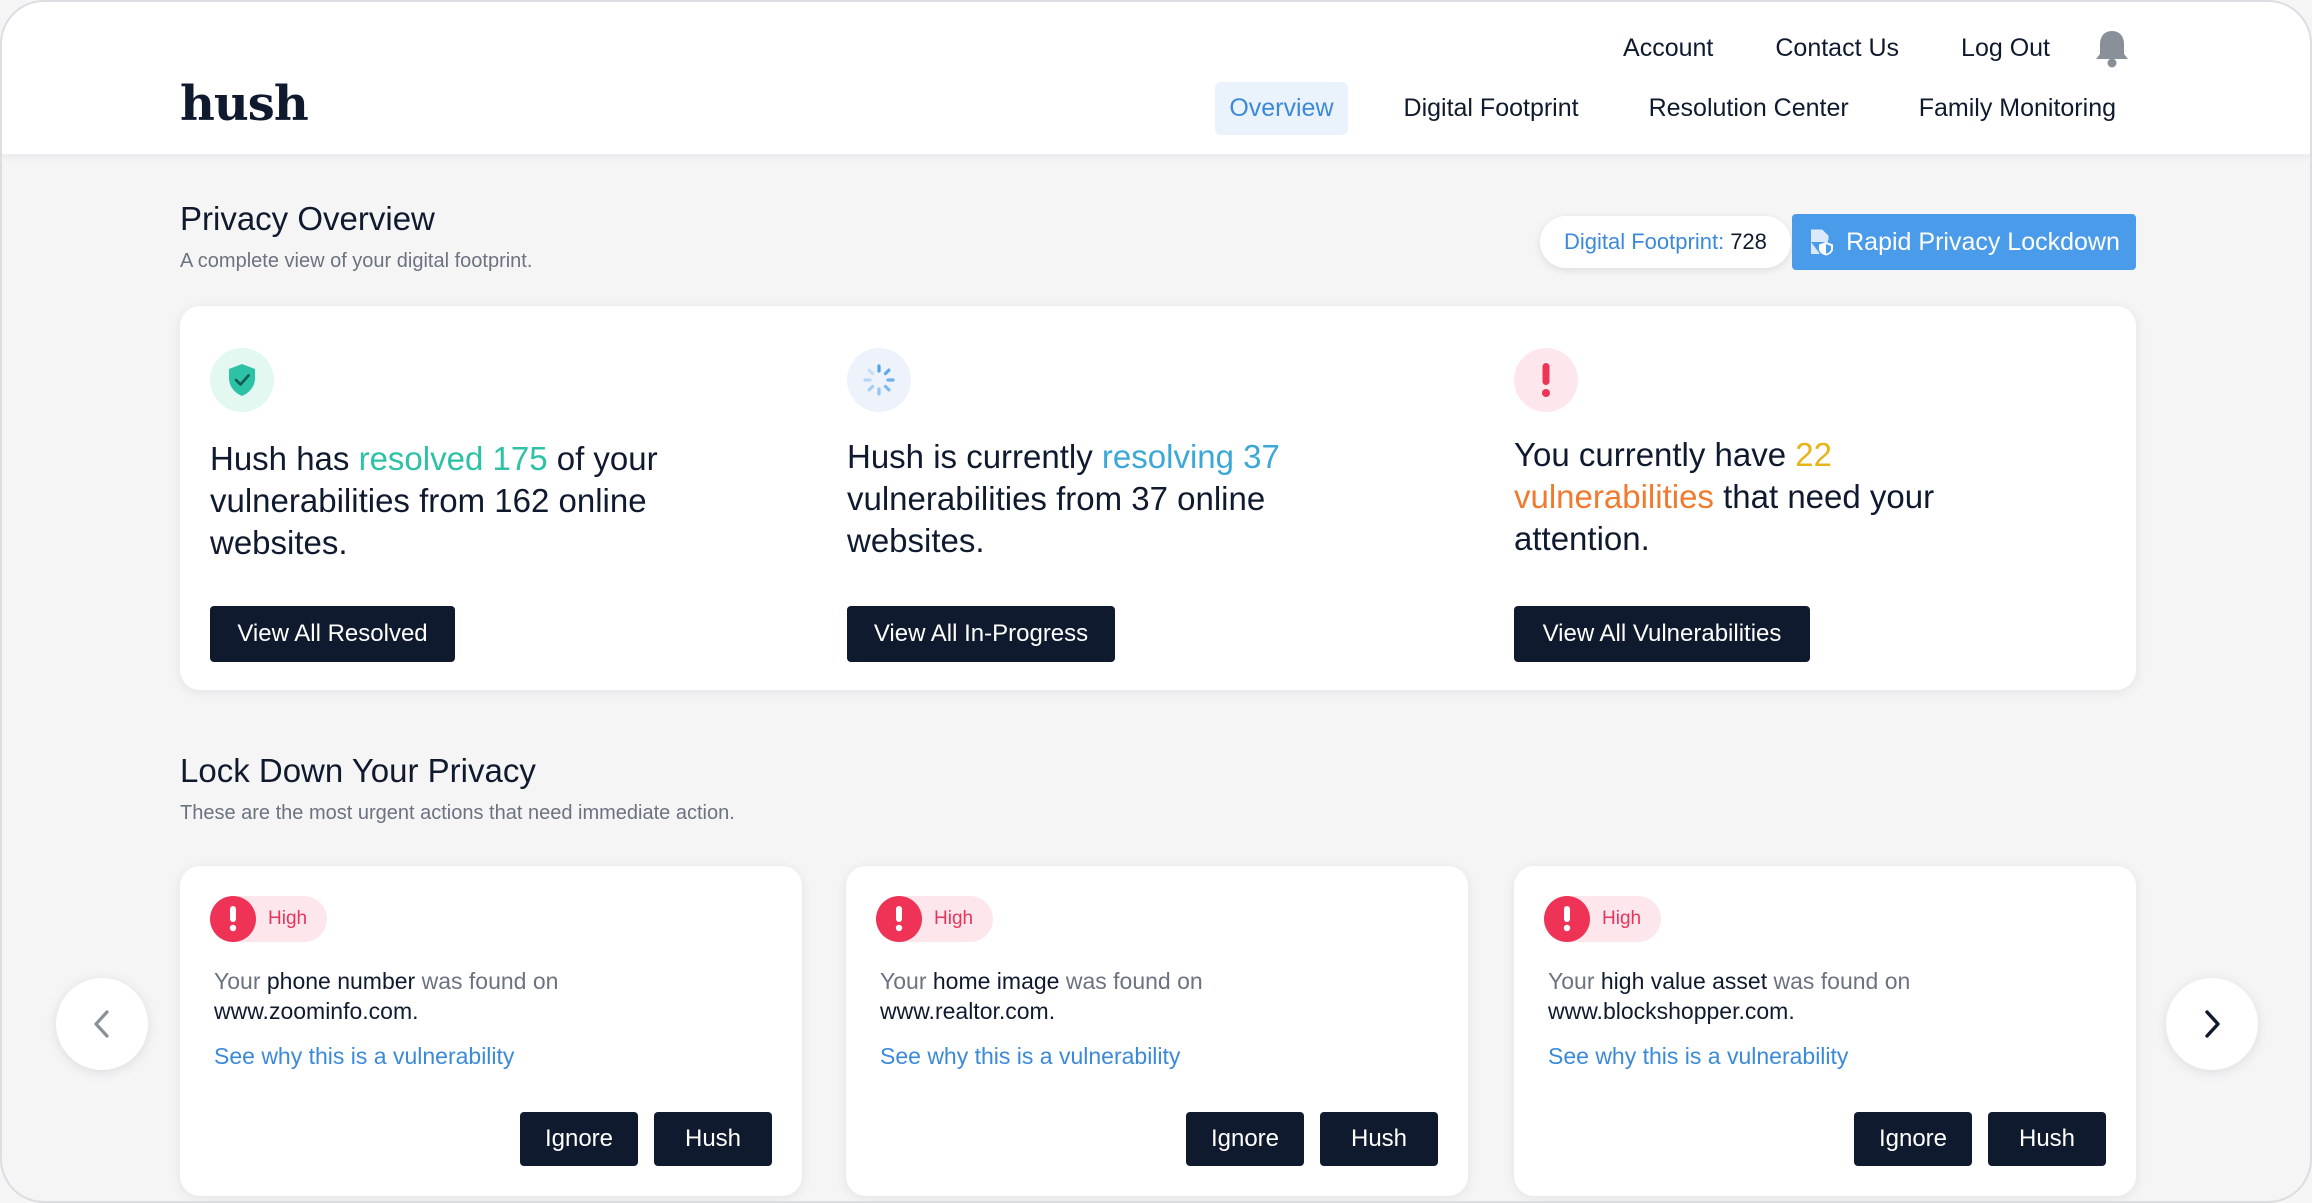  Describe the element at coordinates (1662, 634) in the screenshot. I see `view-all-vulnerabilities-button: View All Vulnerabilities` at that location.